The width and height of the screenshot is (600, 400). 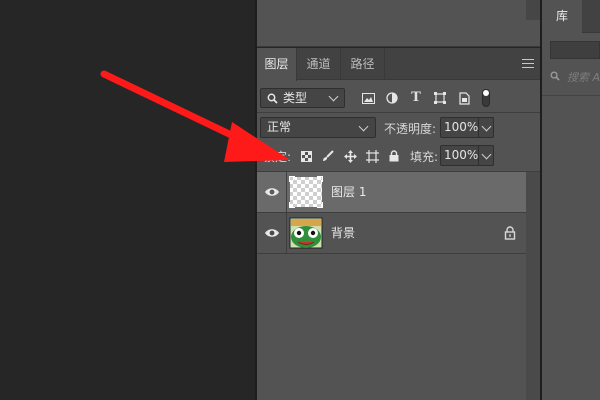 I want to click on layer-name: 背景, so click(x=343, y=233).